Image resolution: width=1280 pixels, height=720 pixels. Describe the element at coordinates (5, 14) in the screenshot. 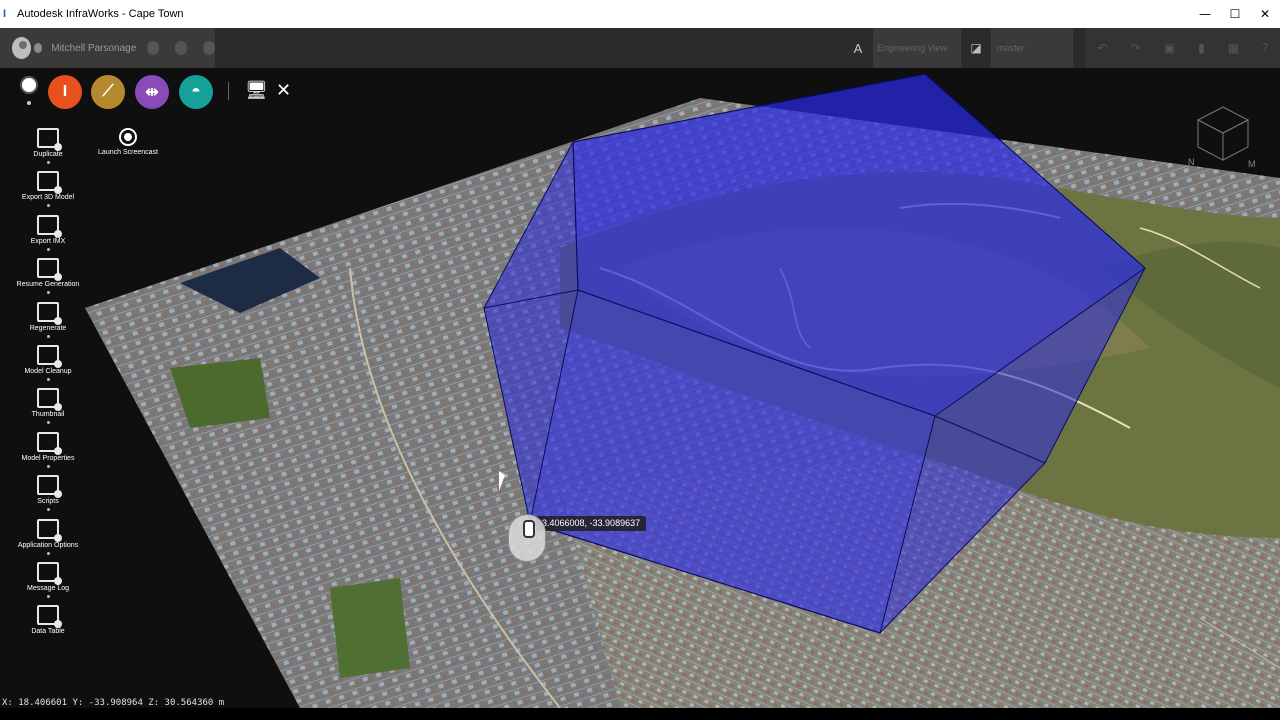

I see `app-icon: I` at that location.